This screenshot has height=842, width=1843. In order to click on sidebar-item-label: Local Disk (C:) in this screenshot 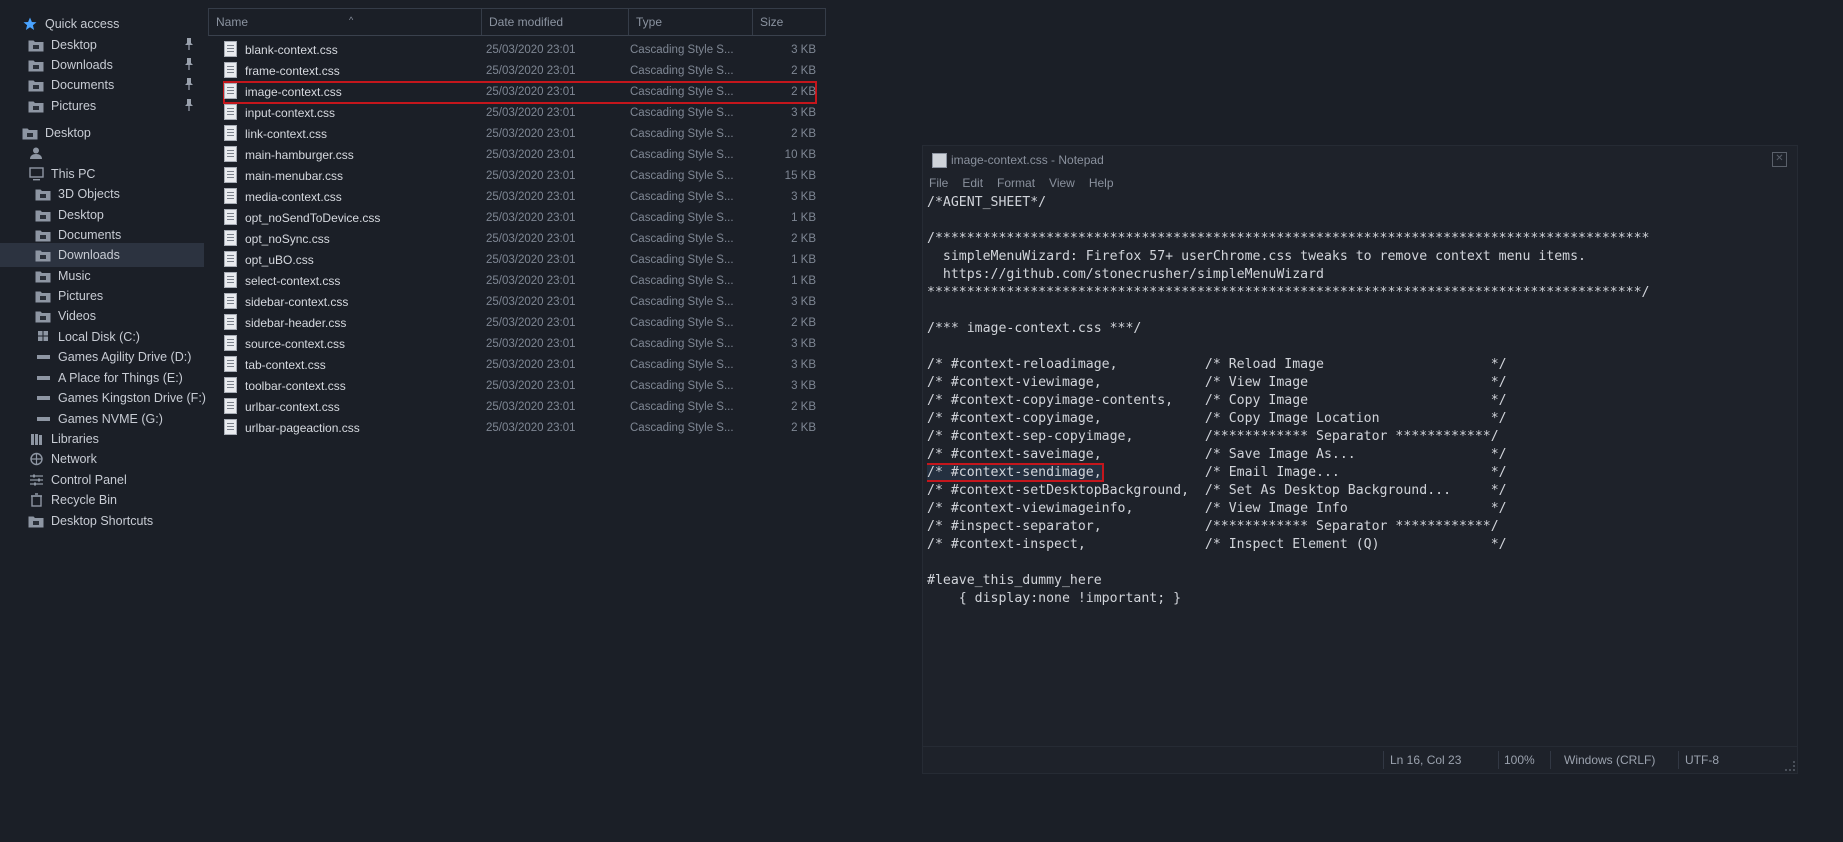, I will do `click(99, 337)`.